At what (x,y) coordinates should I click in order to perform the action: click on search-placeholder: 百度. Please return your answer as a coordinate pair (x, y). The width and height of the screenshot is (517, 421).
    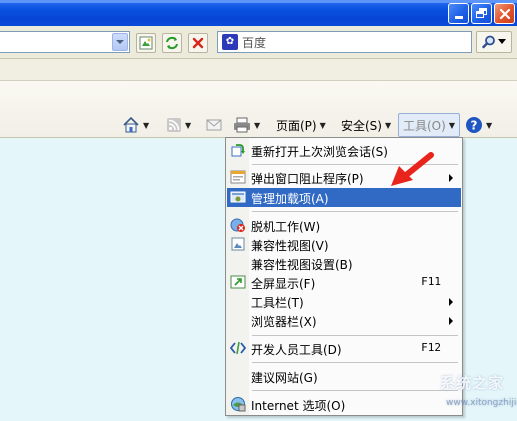
    Looking at the image, I should click on (254, 42).